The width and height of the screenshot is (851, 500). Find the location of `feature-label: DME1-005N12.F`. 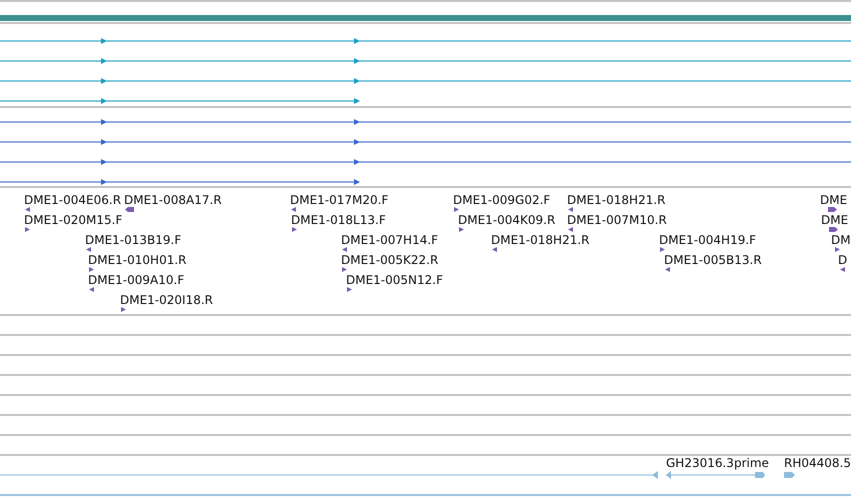

feature-label: DME1-005N12.F is located at coordinates (395, 280).